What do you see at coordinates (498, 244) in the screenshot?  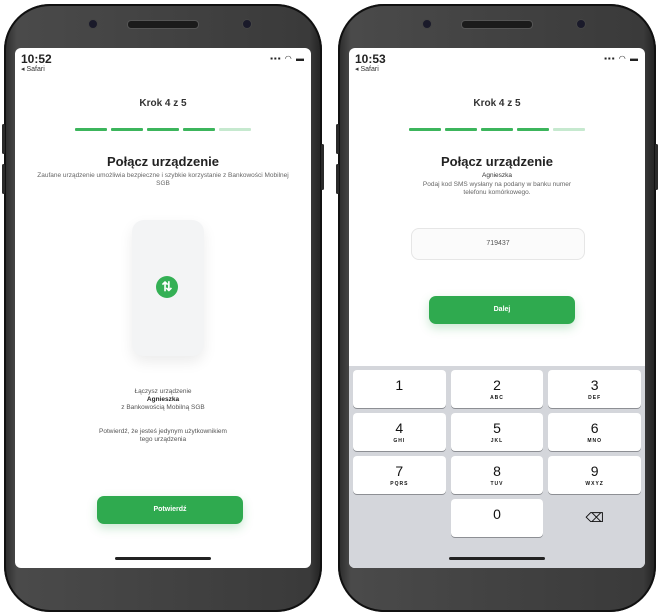 I see `sms-code-input: 719437` at bounding box center [498, 244].